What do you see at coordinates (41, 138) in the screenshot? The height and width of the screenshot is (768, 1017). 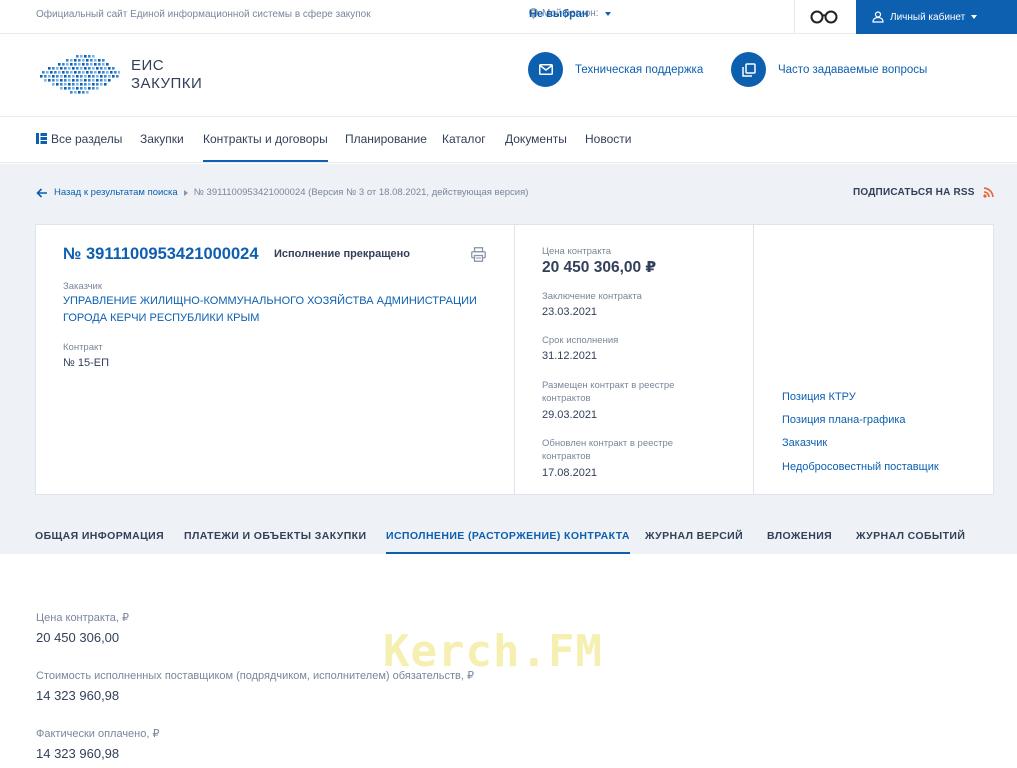 I see `sections-icon` at bounding box center [41, 138].